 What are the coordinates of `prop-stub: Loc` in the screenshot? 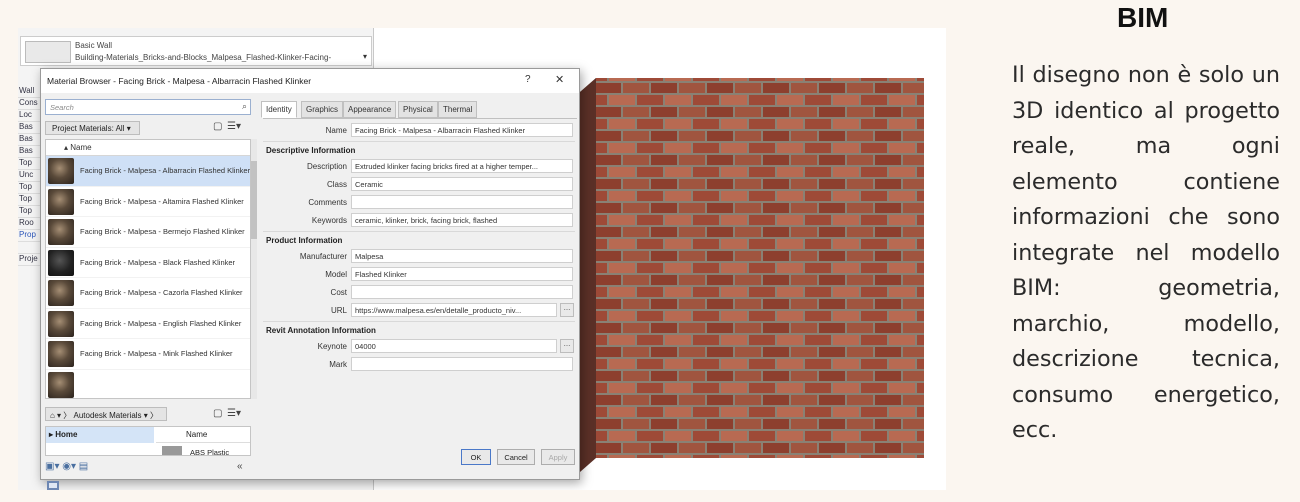 It's located at (29, 116).